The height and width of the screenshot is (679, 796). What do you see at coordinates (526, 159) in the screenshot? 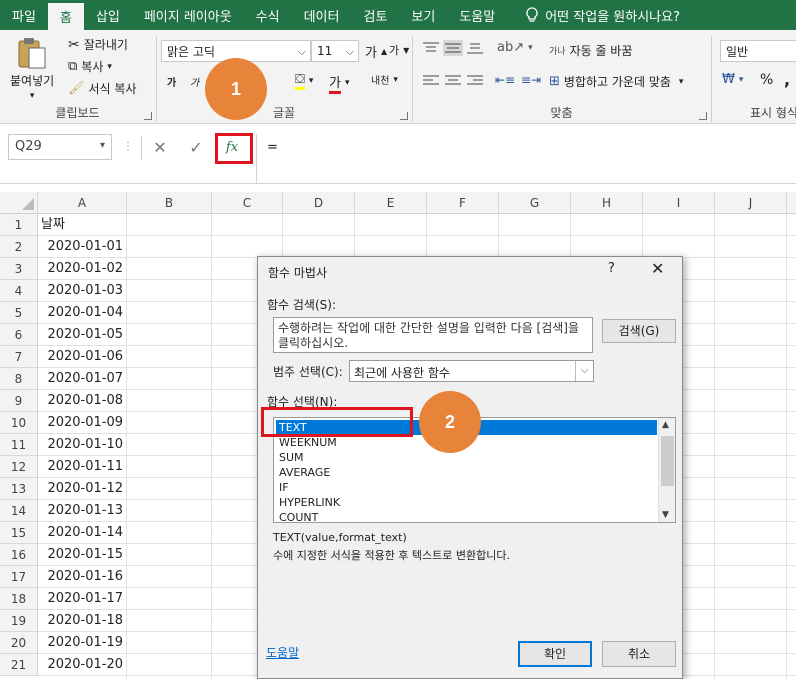
I see `formula-input: =` at bounding box center [526, 159].